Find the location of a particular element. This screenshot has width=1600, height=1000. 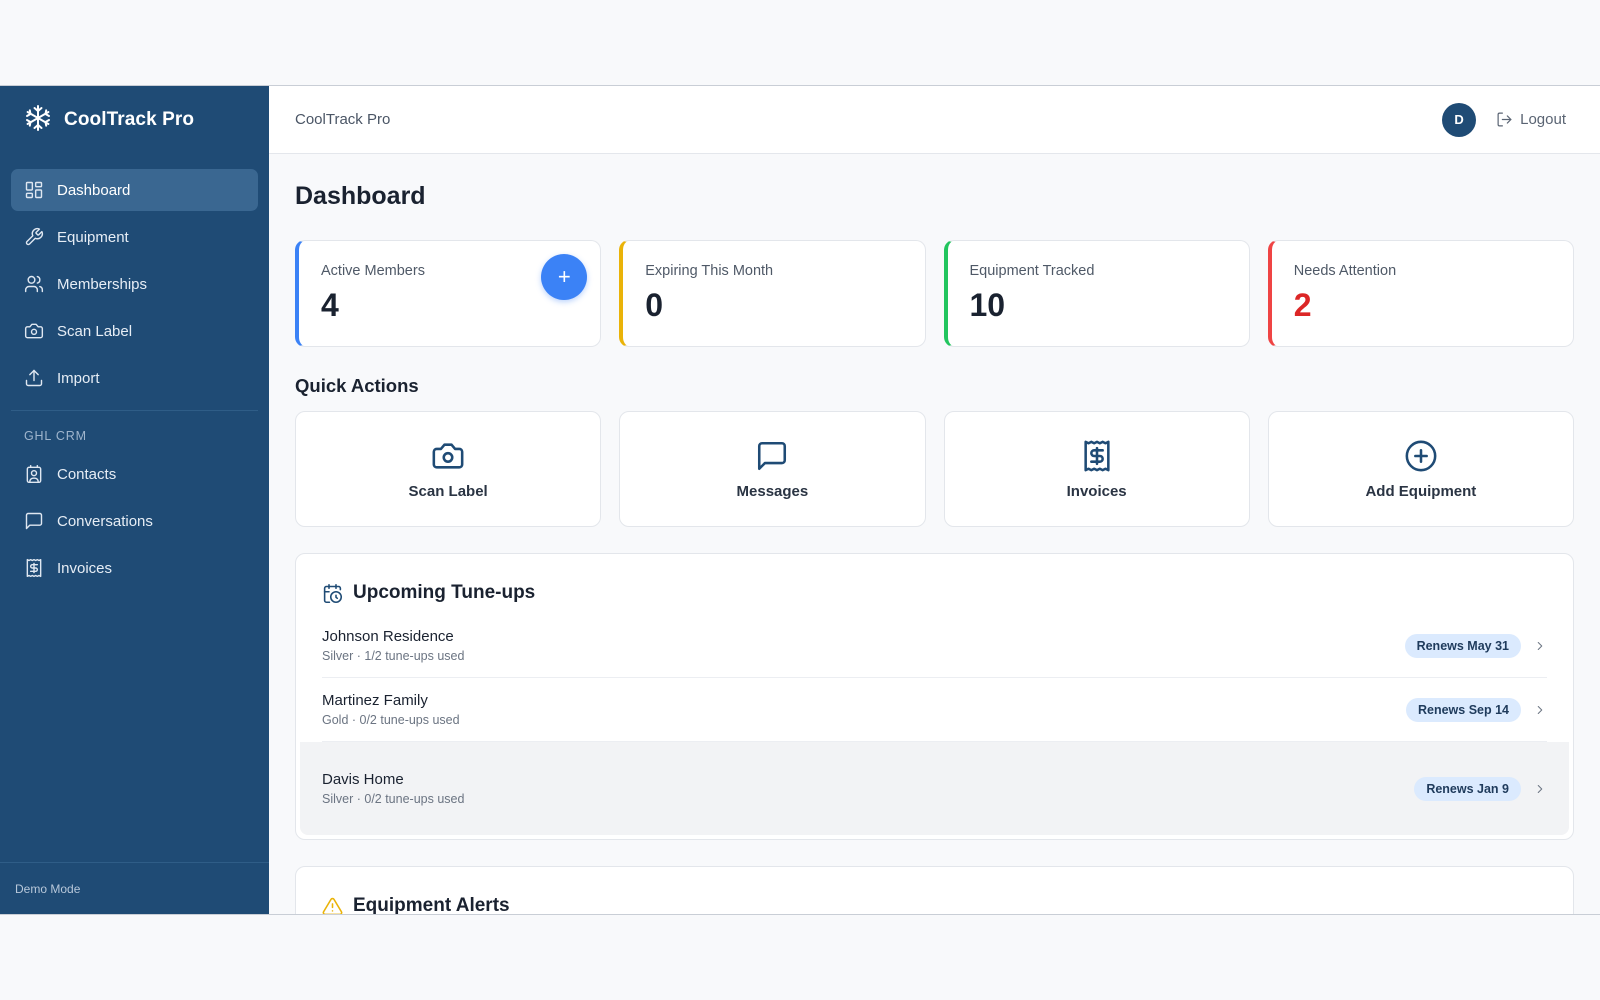

dashboard-grid-icon is located at coordinates (34, 190).